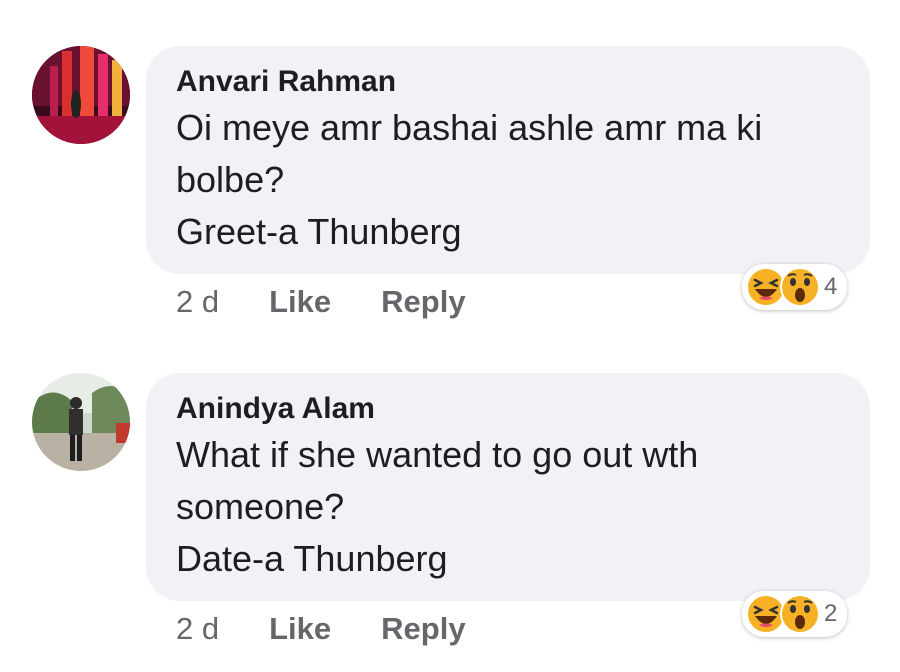  I want to click on comment-text-line: What if she wanted to go out wth, so click(437, 454).